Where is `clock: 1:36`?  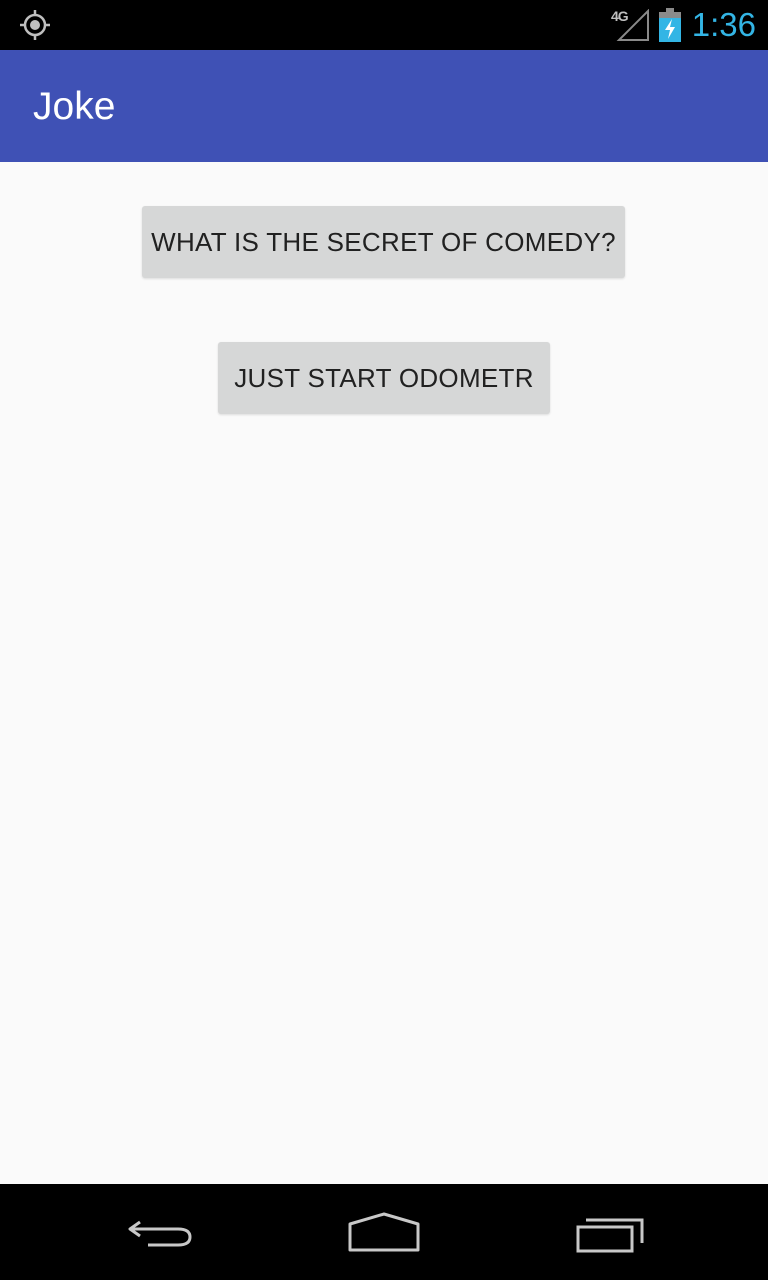
clock: 1:36 is located at coordinates (723, 24).